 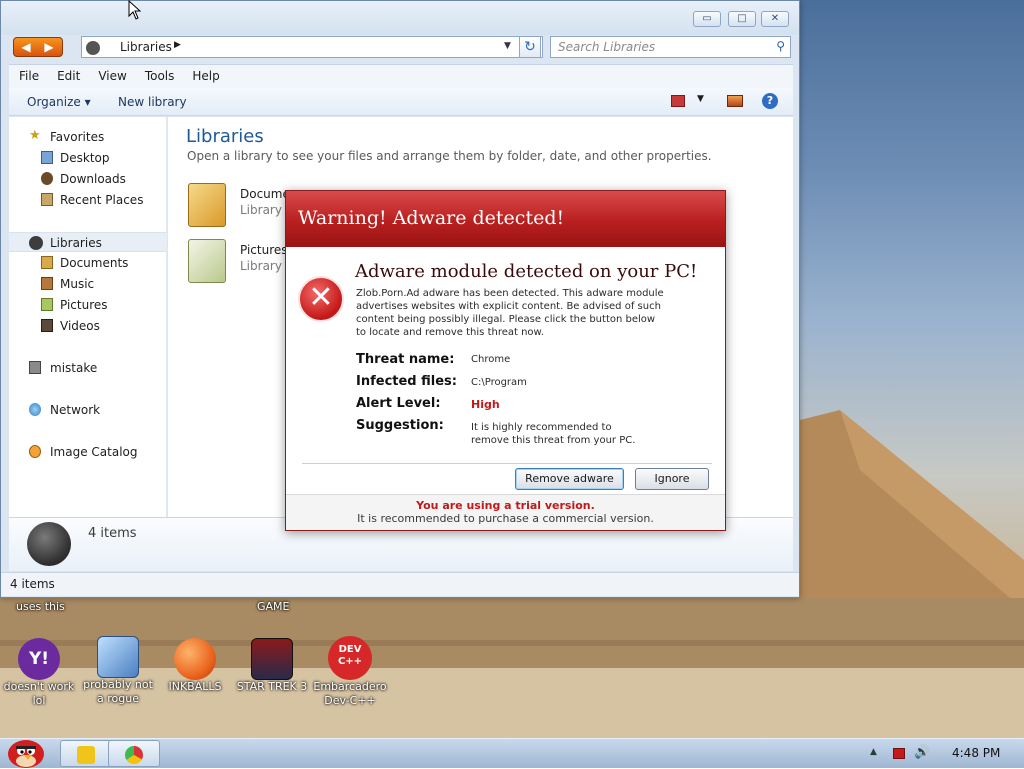 I want to click on change-view-icon, so click(x=678, y=101).